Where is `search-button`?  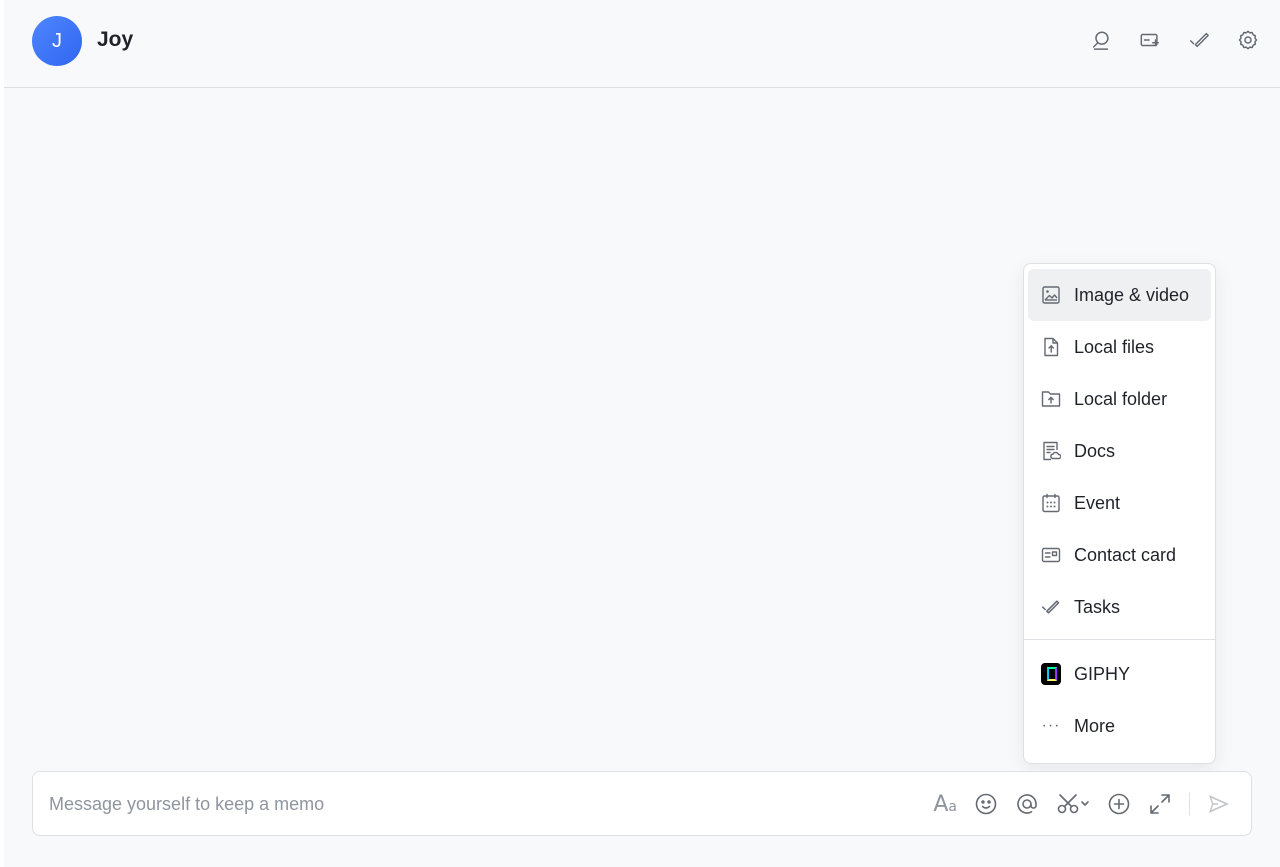
search-button is located at coordinates (1101, 40).